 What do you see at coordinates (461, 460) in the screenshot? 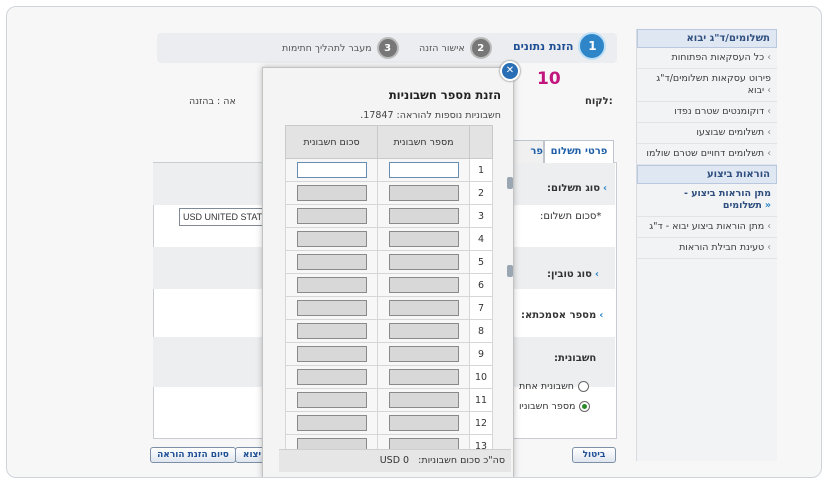
I see `total-label: סה"כ סכום חשבוניות:` at bounding box center [461, 460].